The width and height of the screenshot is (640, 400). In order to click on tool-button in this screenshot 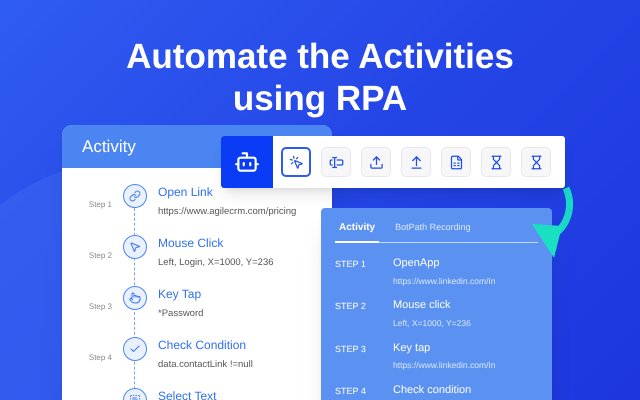, I will do `click(296, 162)`.